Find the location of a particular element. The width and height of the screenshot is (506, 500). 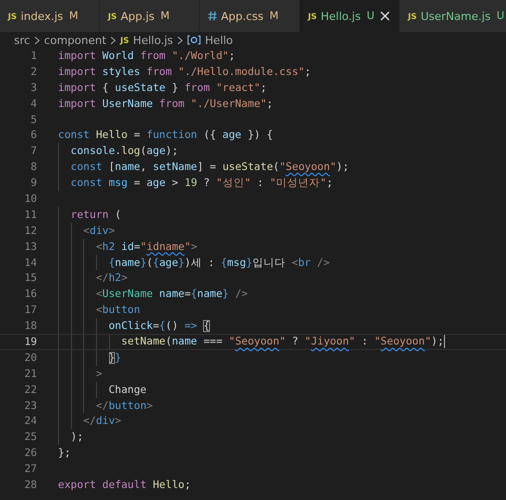

code-line: }} is located at coordinates (115, 358).